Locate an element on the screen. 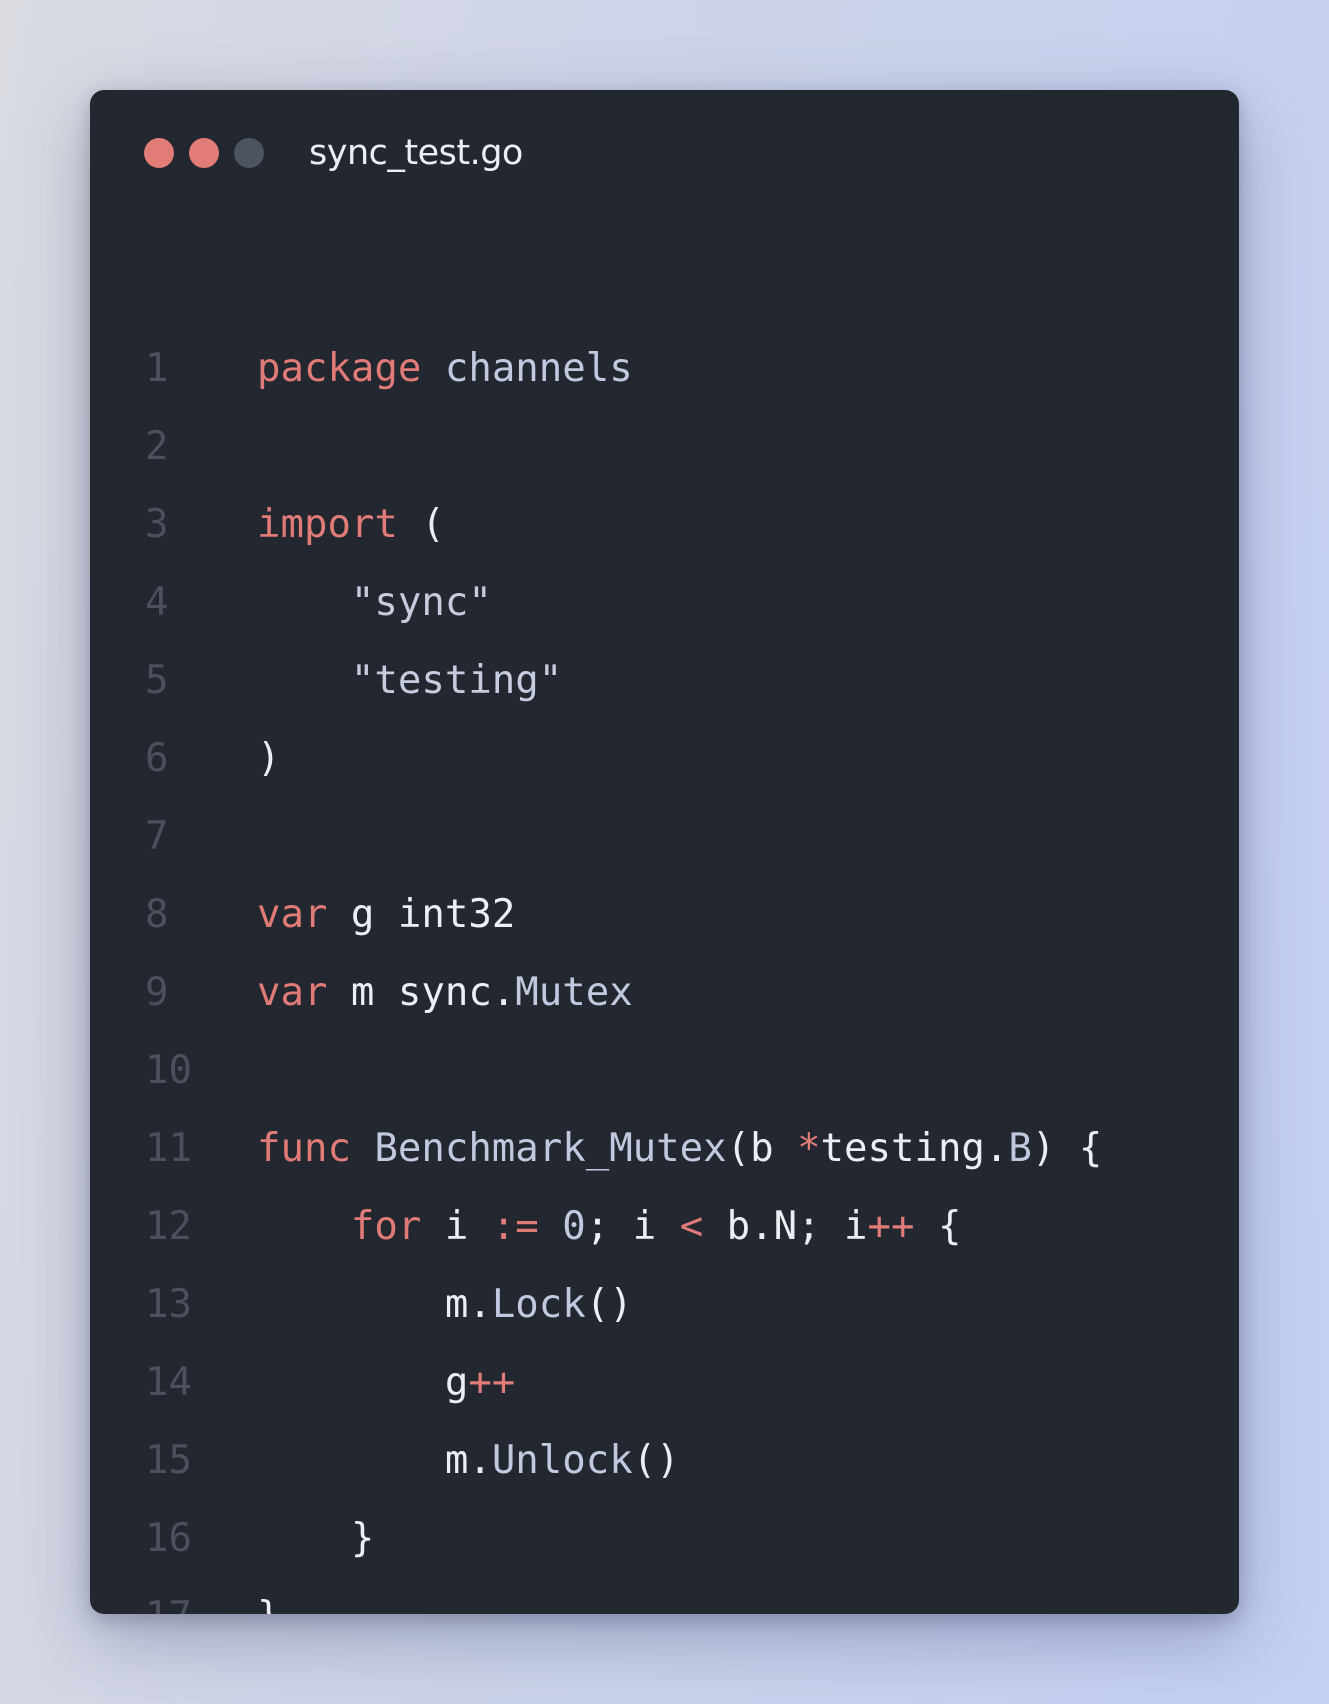 The image size is (1329, 1704). code-line: 5 "testing" is located at coordinates (664, 681).